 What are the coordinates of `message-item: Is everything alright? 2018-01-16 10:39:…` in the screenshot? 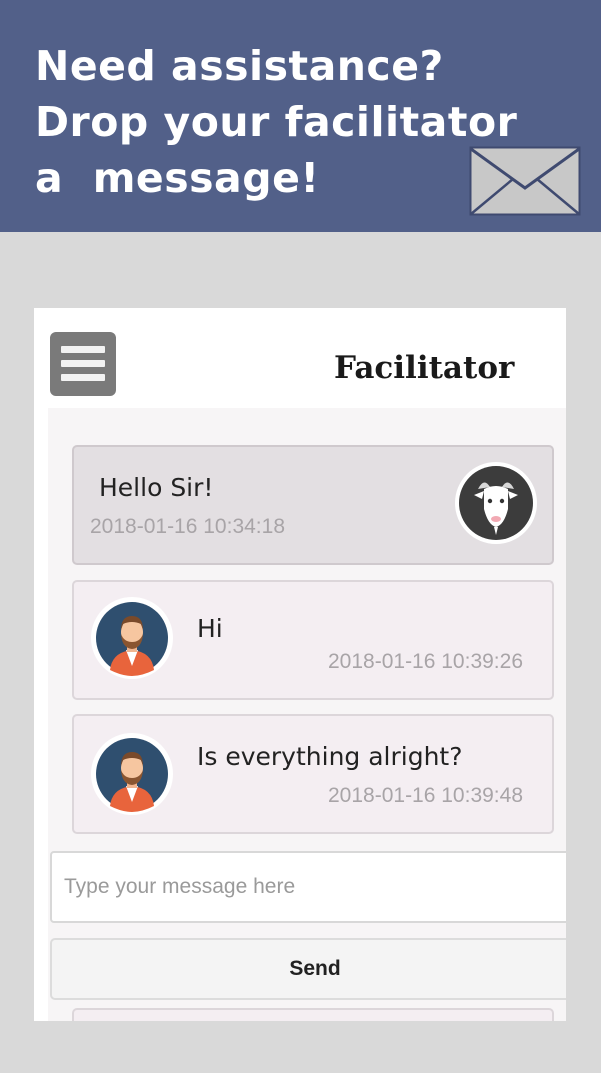 It's located at (313, 774).